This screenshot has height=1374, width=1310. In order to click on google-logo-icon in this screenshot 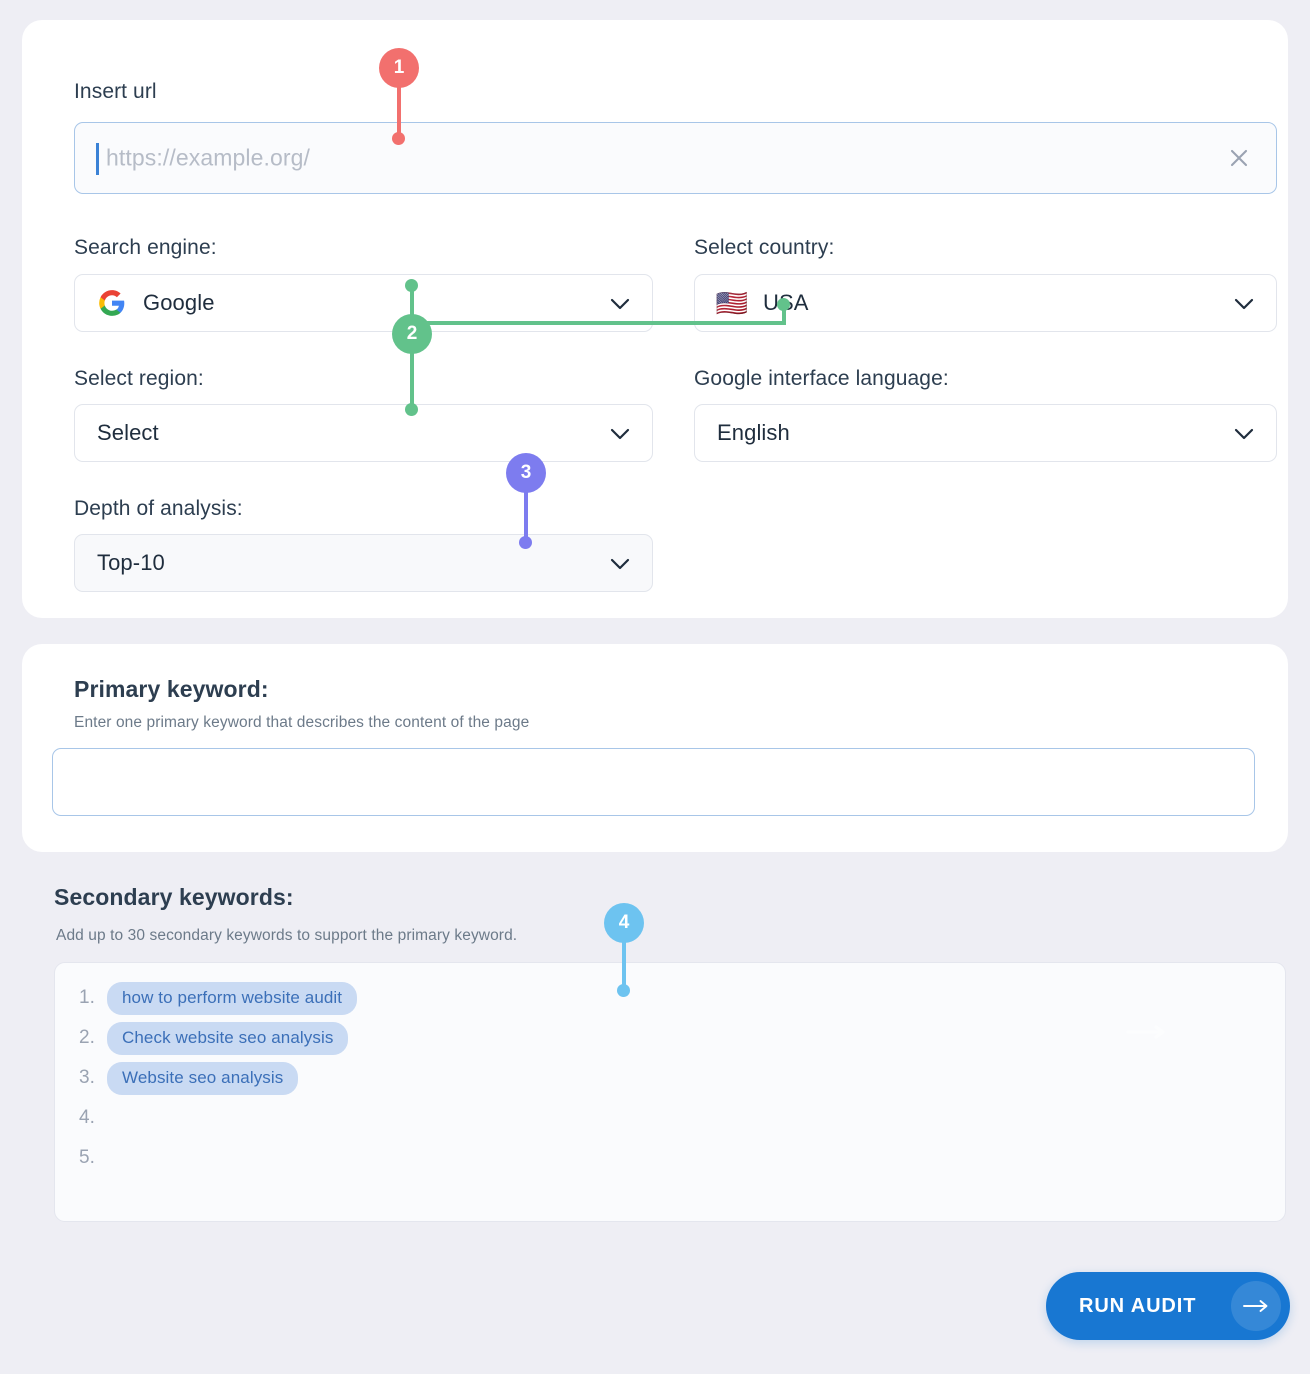, I will do `click(112, 303)`.